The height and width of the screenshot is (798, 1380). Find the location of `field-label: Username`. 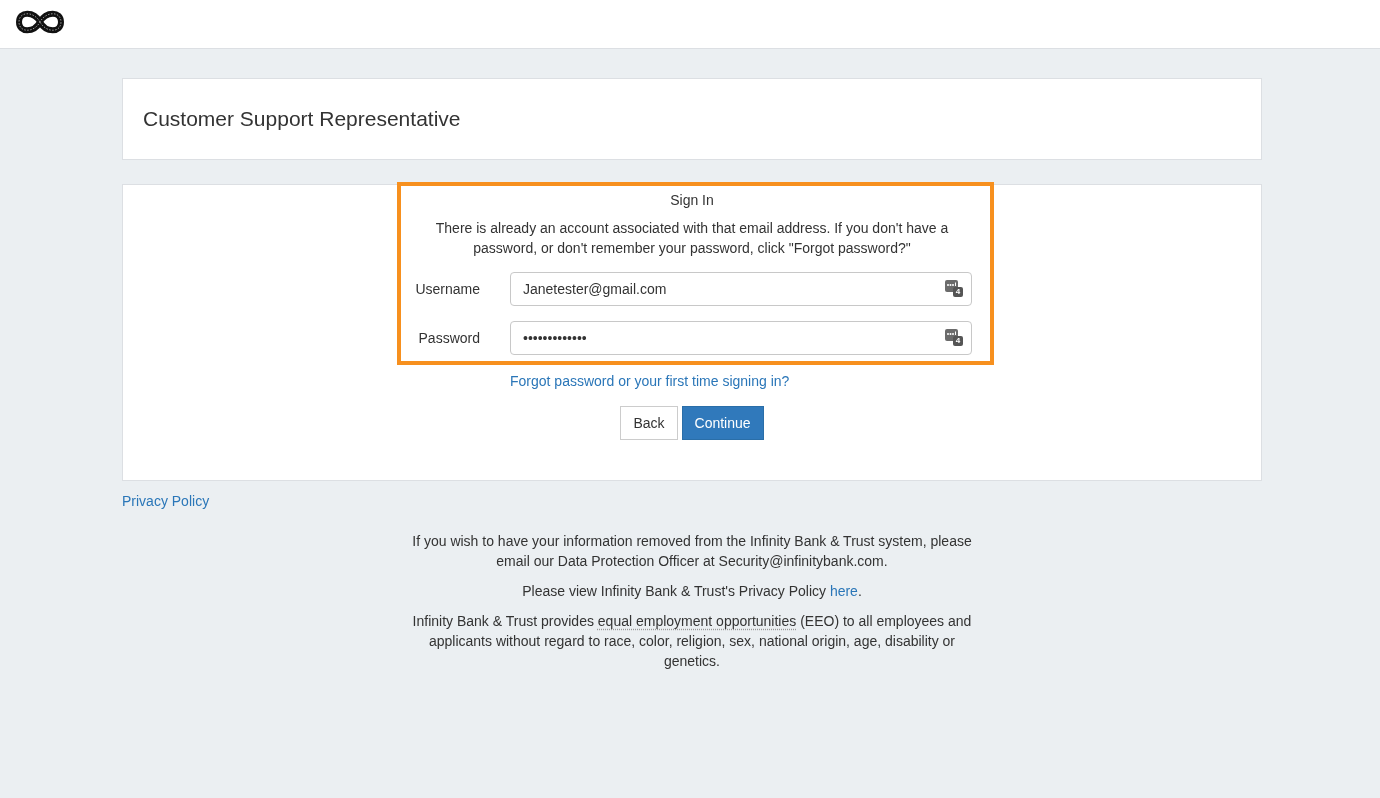

field-label: Username is located at coordinates (447, 289).